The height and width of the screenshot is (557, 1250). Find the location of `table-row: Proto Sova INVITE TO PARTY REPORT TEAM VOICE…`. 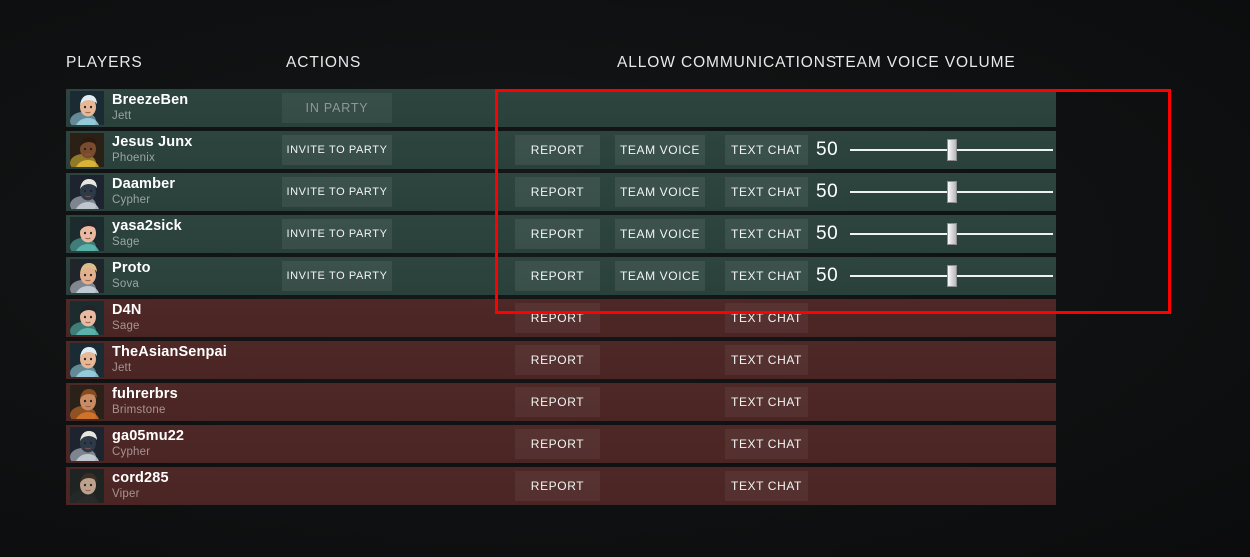

table-row: Proto Sova INVITE TO PARTY REPORT TEAM VOICE… is located at coordinates (561, 276).